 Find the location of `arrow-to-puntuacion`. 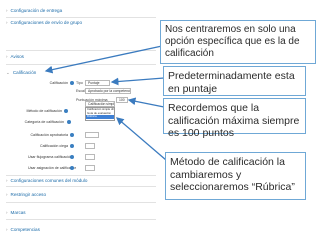

arrow-to-puntuacion is located at coordinates (146, 102).